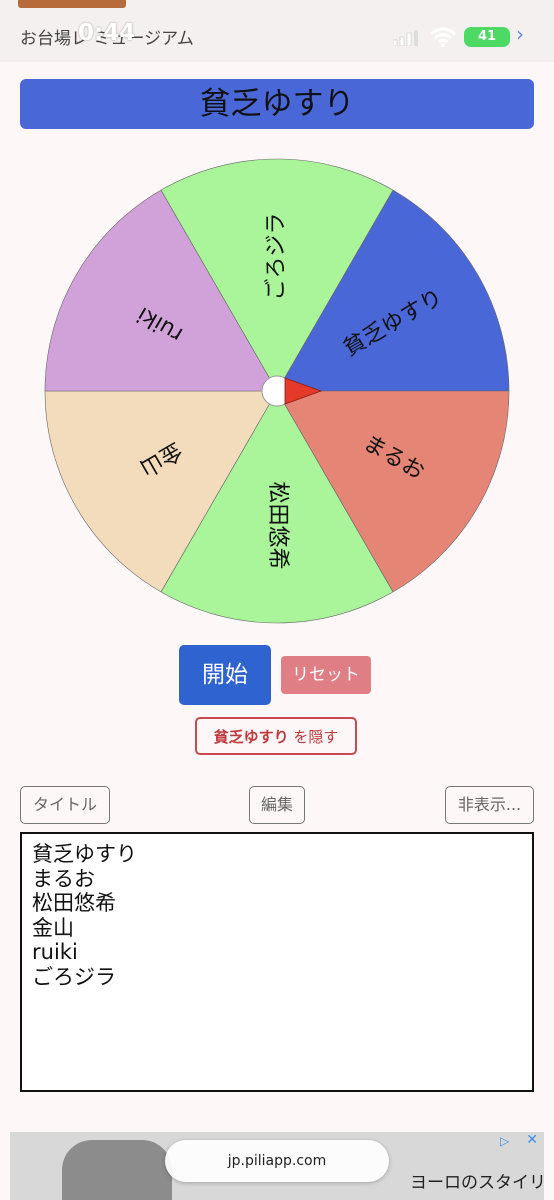 This screenshot has height=1200, width=554. I want to click on title-button: タイトル, so click(65, 805).